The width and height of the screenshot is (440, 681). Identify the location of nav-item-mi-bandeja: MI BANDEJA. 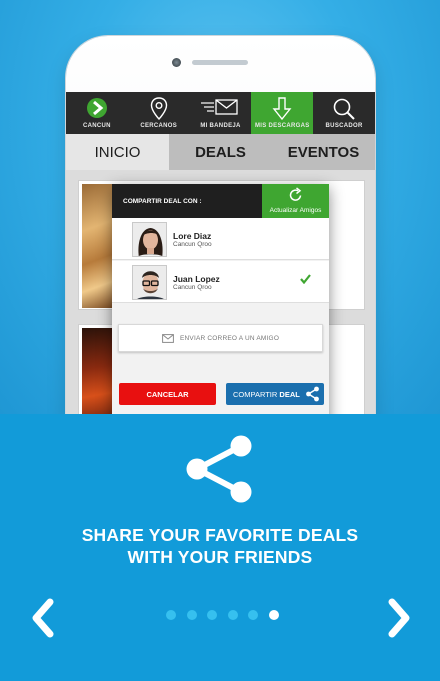
(221, 113).